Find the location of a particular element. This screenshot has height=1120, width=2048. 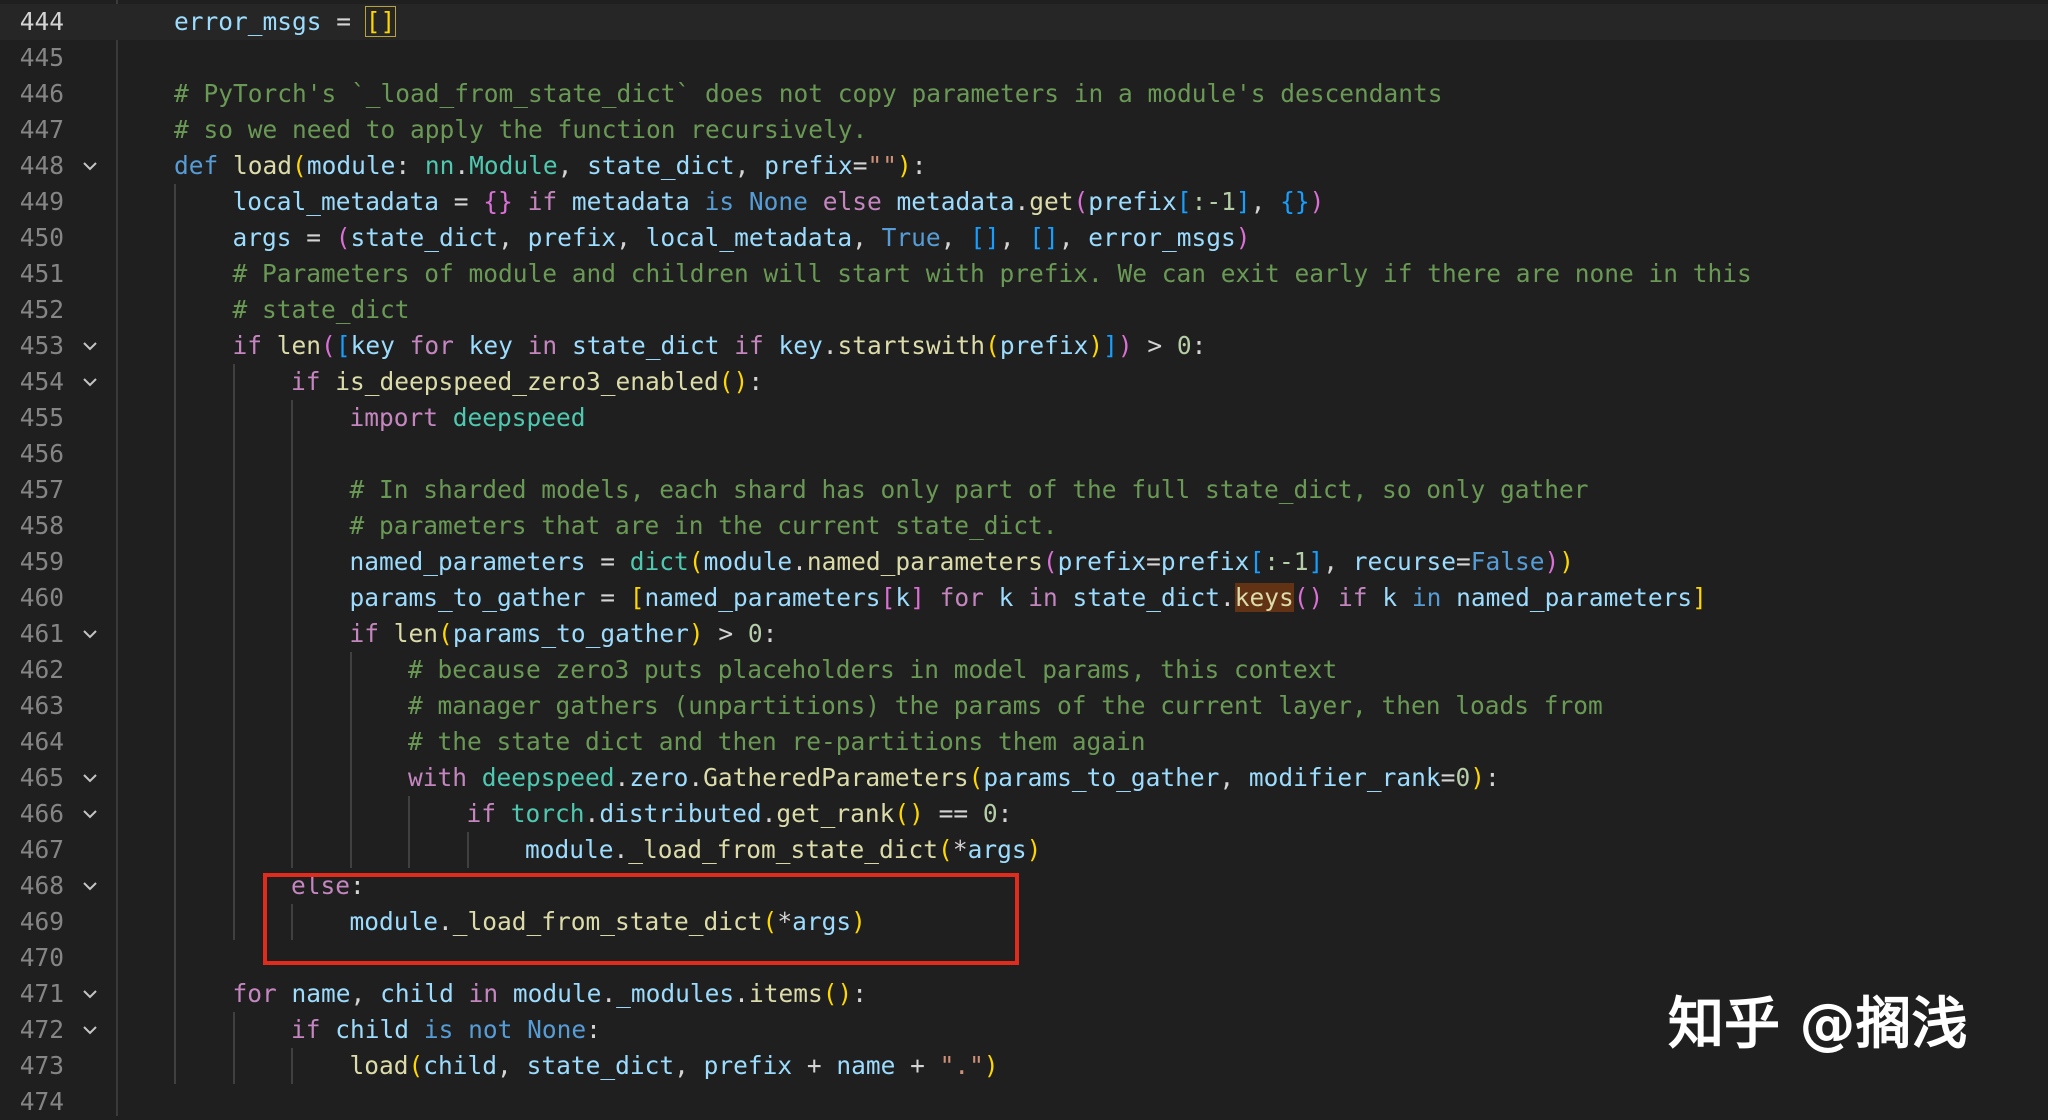

code-text: if child is not None: is located at coordinates (446, 1030).